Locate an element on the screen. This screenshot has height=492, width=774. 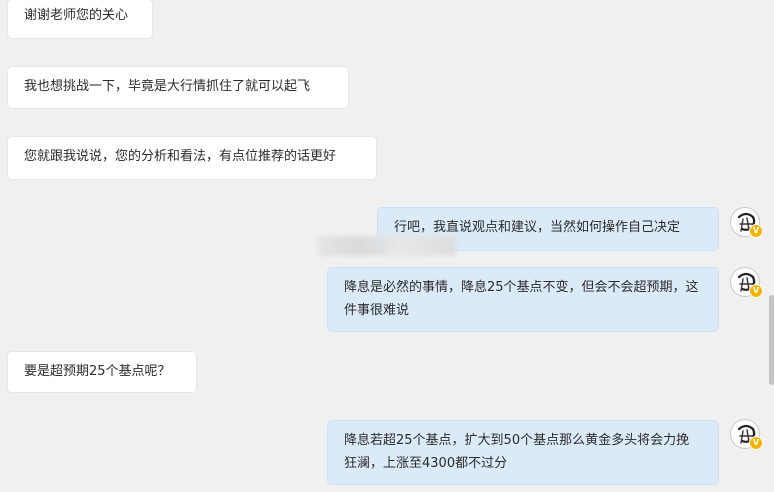
message-text: 我也想挑战一下，毕竟是大行情抓住了就可以起飞 is located at coordinates (167, 86).